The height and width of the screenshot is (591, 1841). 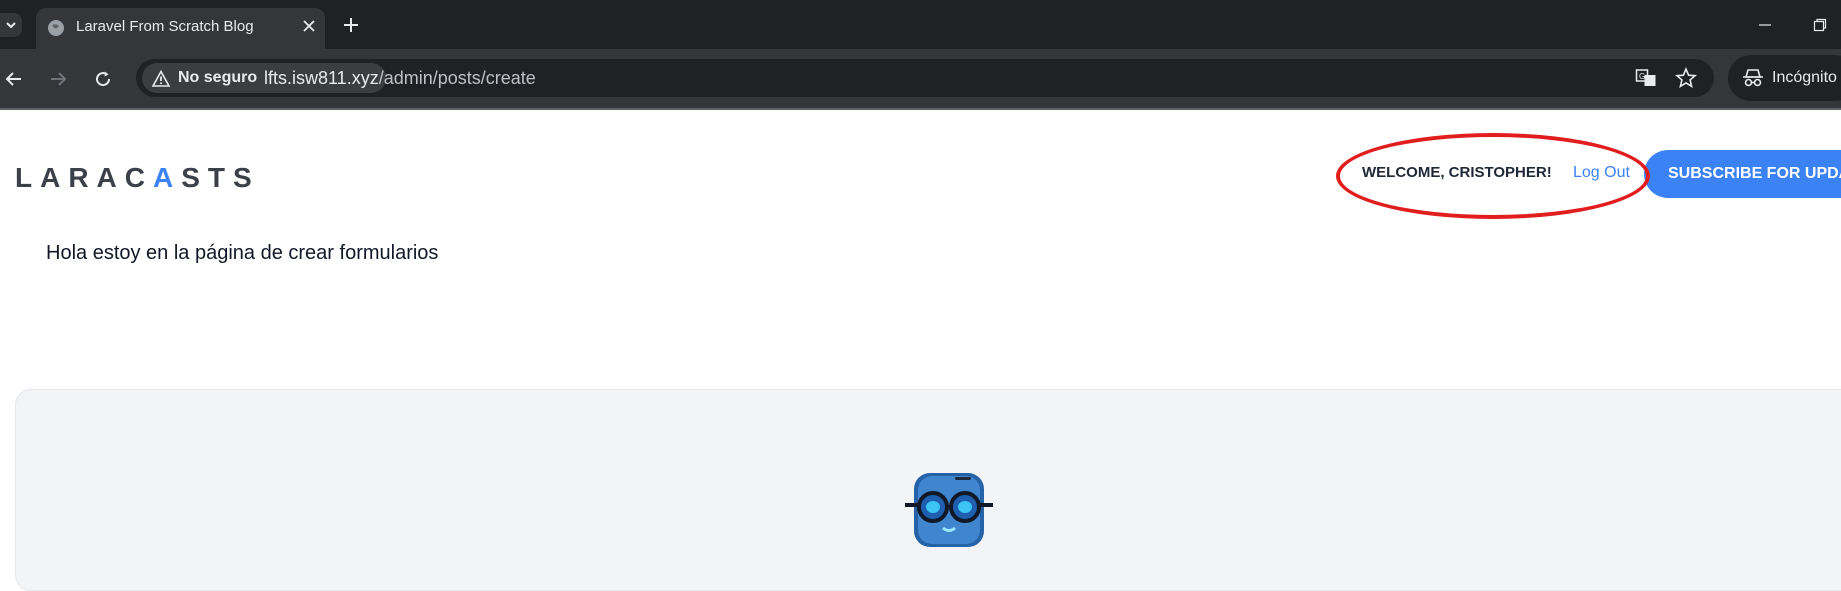 What do you see at coordinates (321, 78) in the screenshot?
I see `url-host: lfts.isw811.xyz` at bounding box center [321, 78].